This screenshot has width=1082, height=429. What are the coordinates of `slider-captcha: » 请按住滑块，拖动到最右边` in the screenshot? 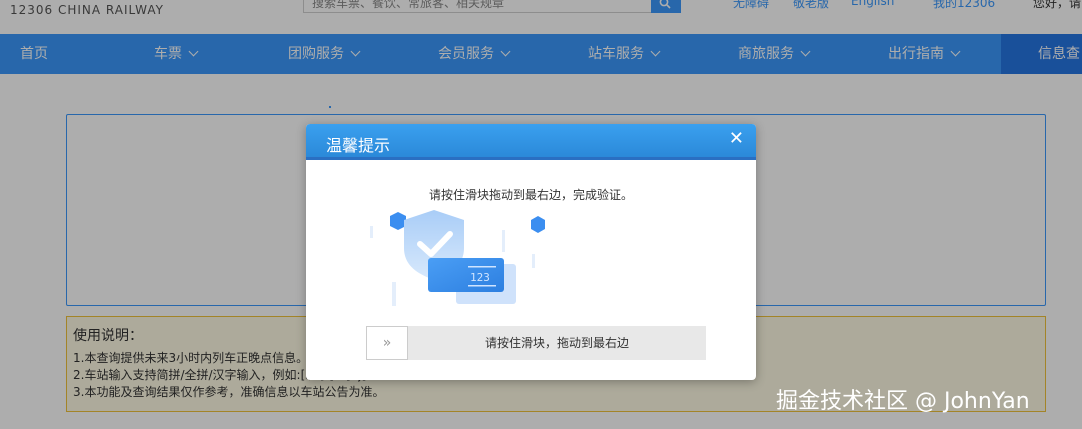 It's located at (536, 343).